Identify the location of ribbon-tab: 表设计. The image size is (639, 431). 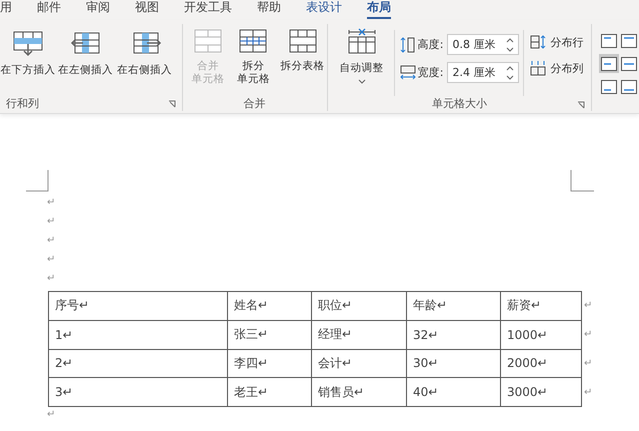
(324, 8).